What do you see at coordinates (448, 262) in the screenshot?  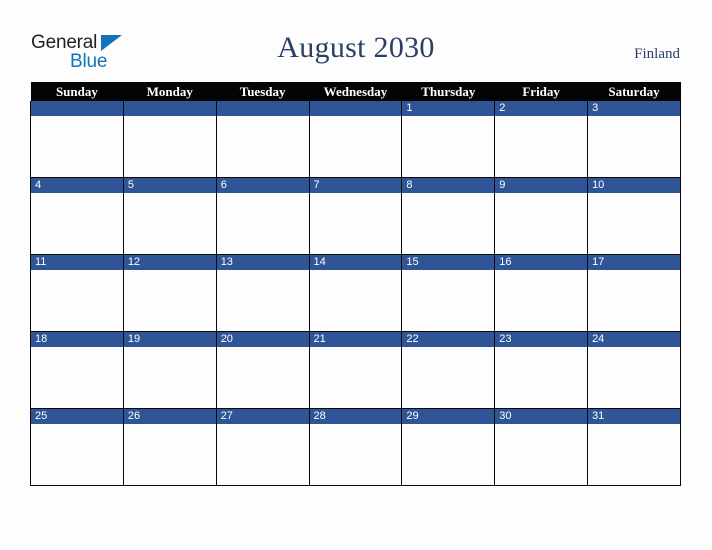 I see `date-band: 15` at bounding box center [448, 262].